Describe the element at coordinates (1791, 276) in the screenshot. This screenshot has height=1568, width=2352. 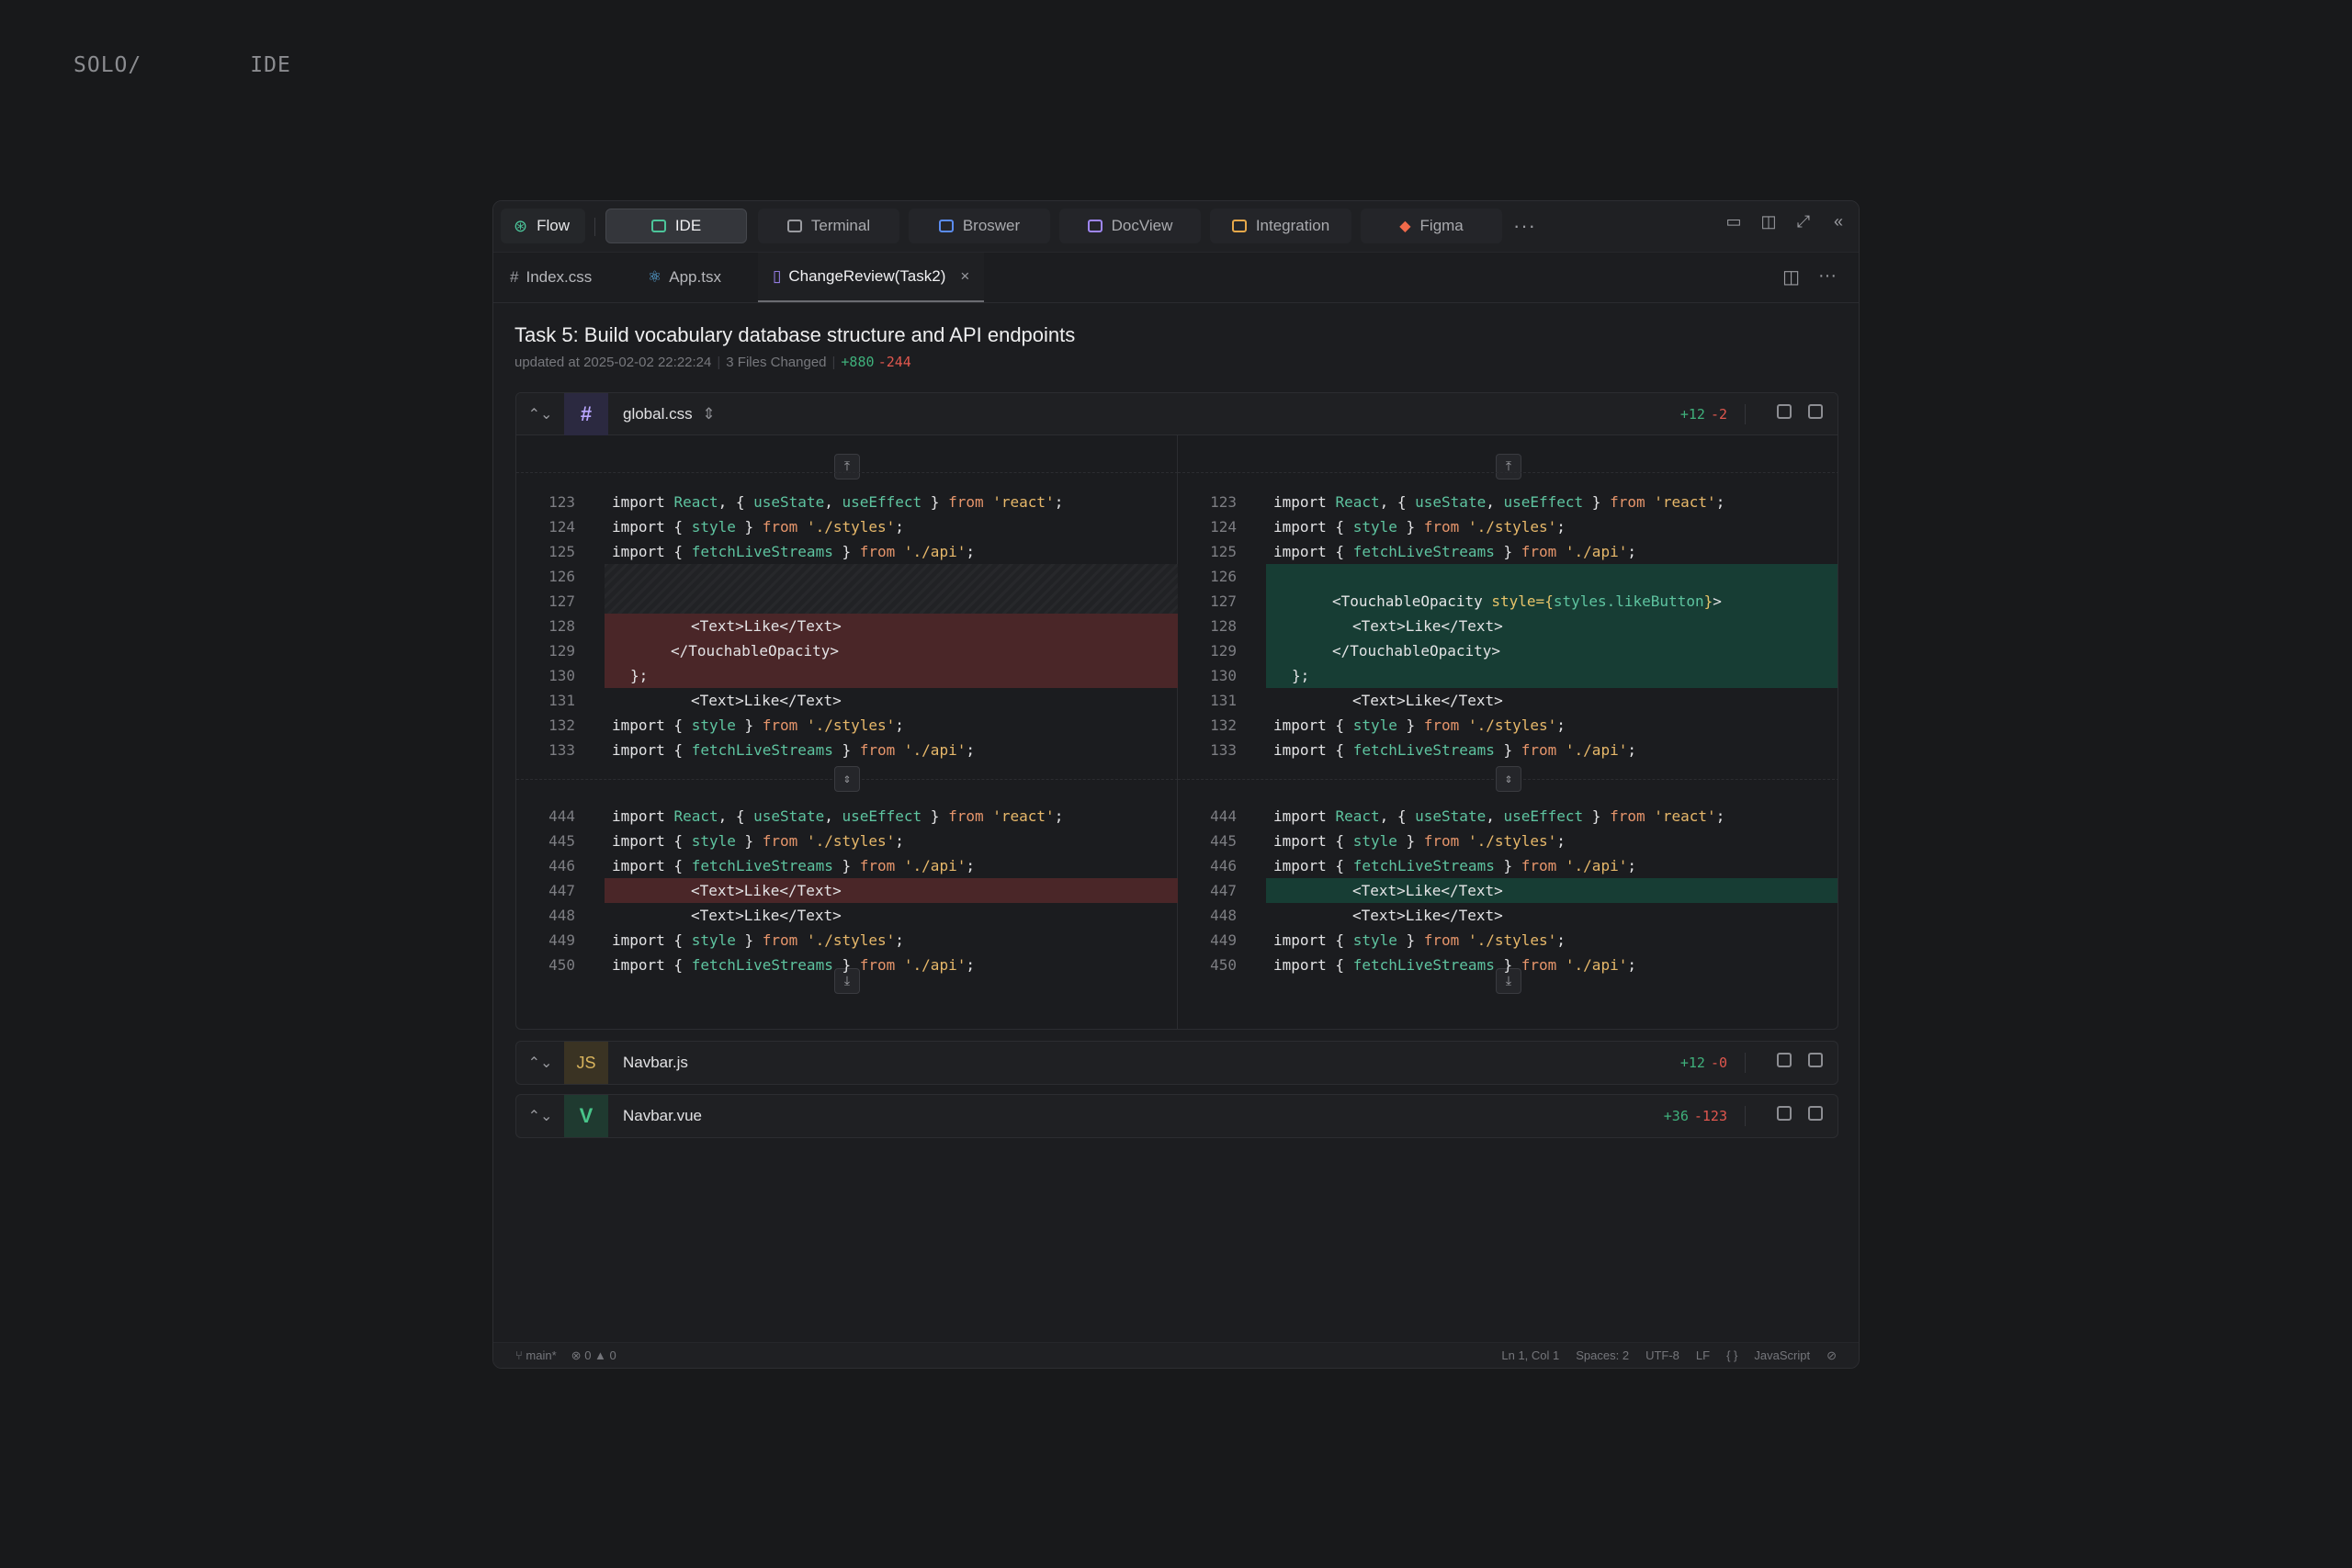
I see `split-icon: ◫` at that location.